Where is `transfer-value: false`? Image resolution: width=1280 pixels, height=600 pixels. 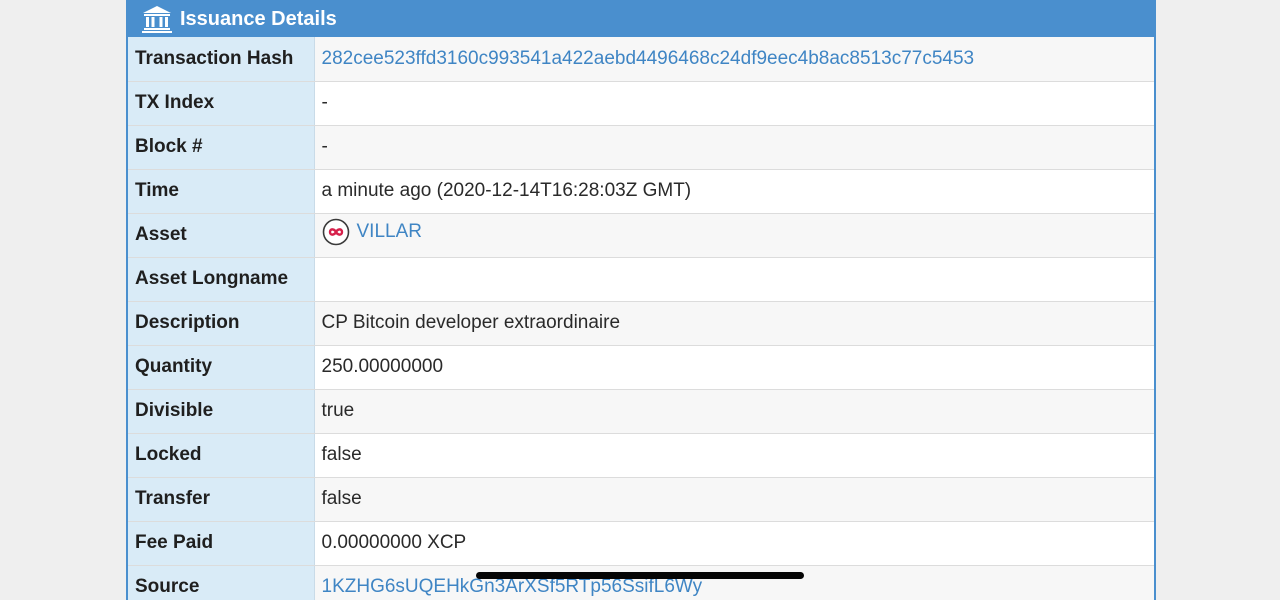
transfer-value: false is located at coordinates (734, 499).